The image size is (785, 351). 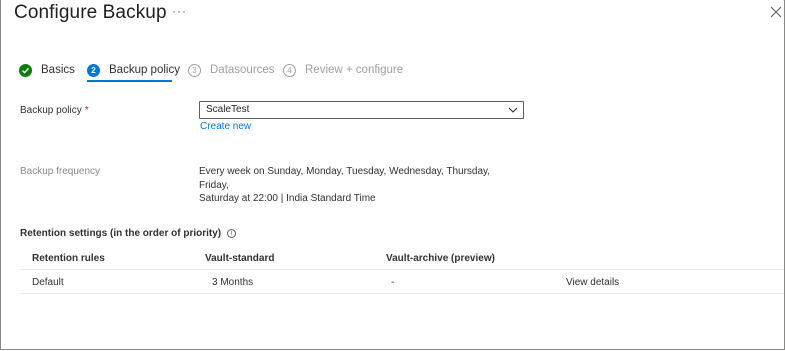 I want to click on tab-datasources: 3 Datasources, so click(x=231, y=70).